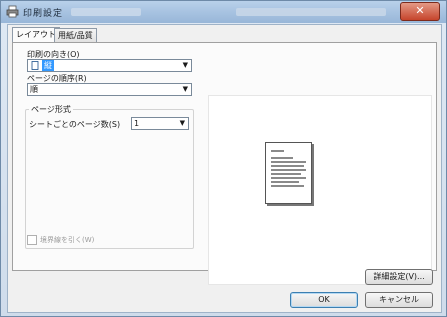 The image size is (447, 317). Describe the element at coordinates (48, 65) in the screenshot. I see `orientation-value: 縦` at that location.